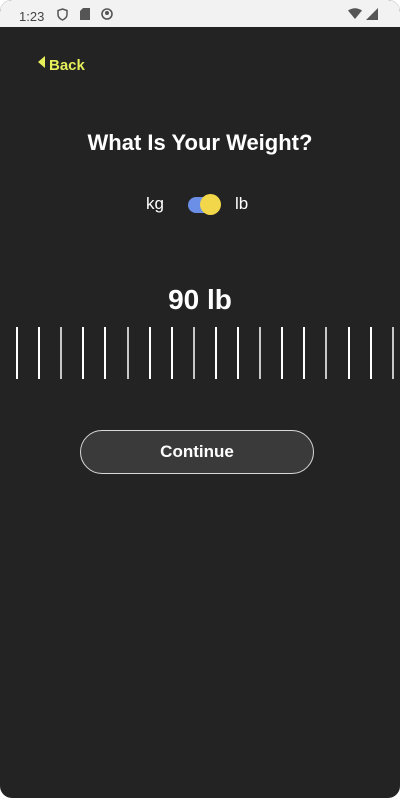 Image resolution: width=400 pixels, height=798 pixels. I want to click on continue-button: Continue, so click(197, 452).